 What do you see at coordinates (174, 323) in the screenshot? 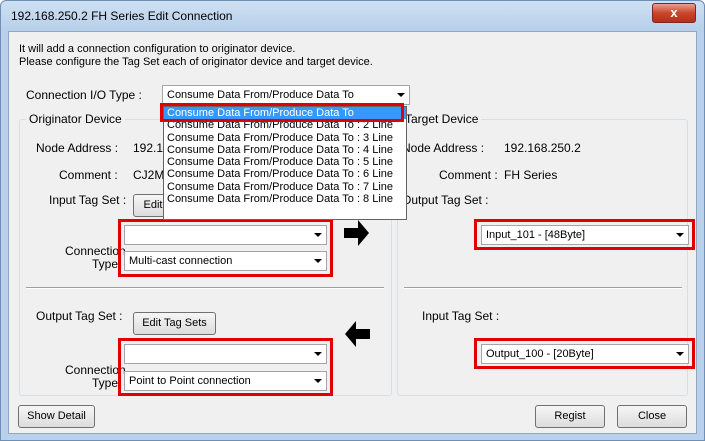
I see `edit-tag-sets-button: Edit Tag Sets` at bounding box center [174, 323].